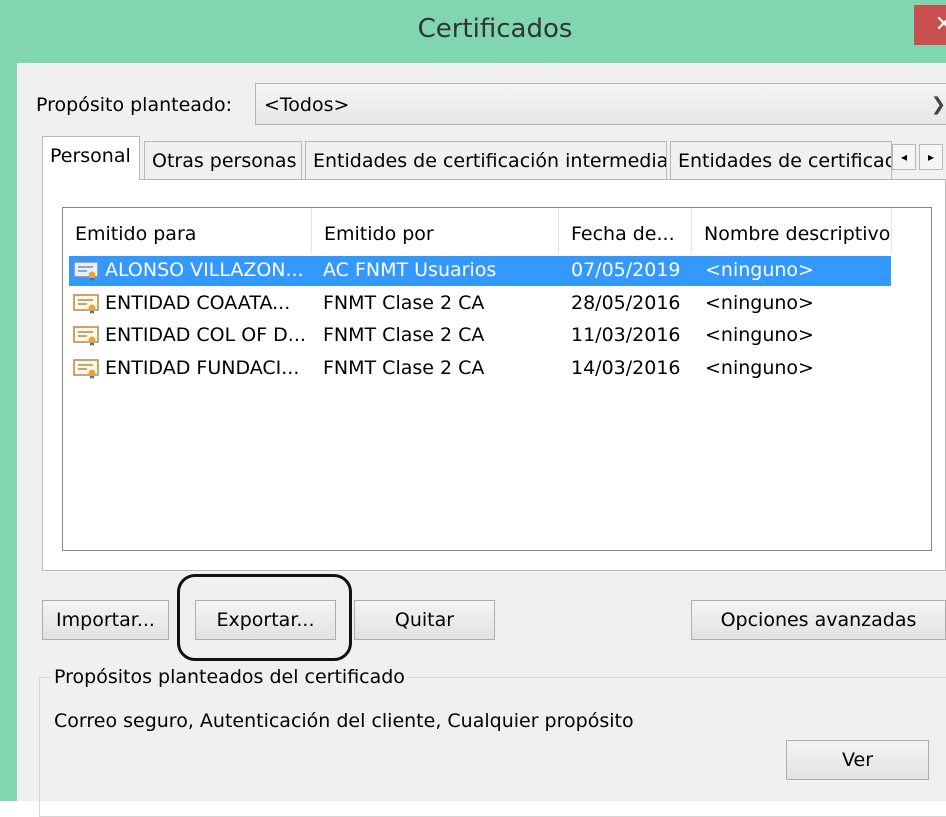  I want to click on view-button: Ver, so click(857, 760).